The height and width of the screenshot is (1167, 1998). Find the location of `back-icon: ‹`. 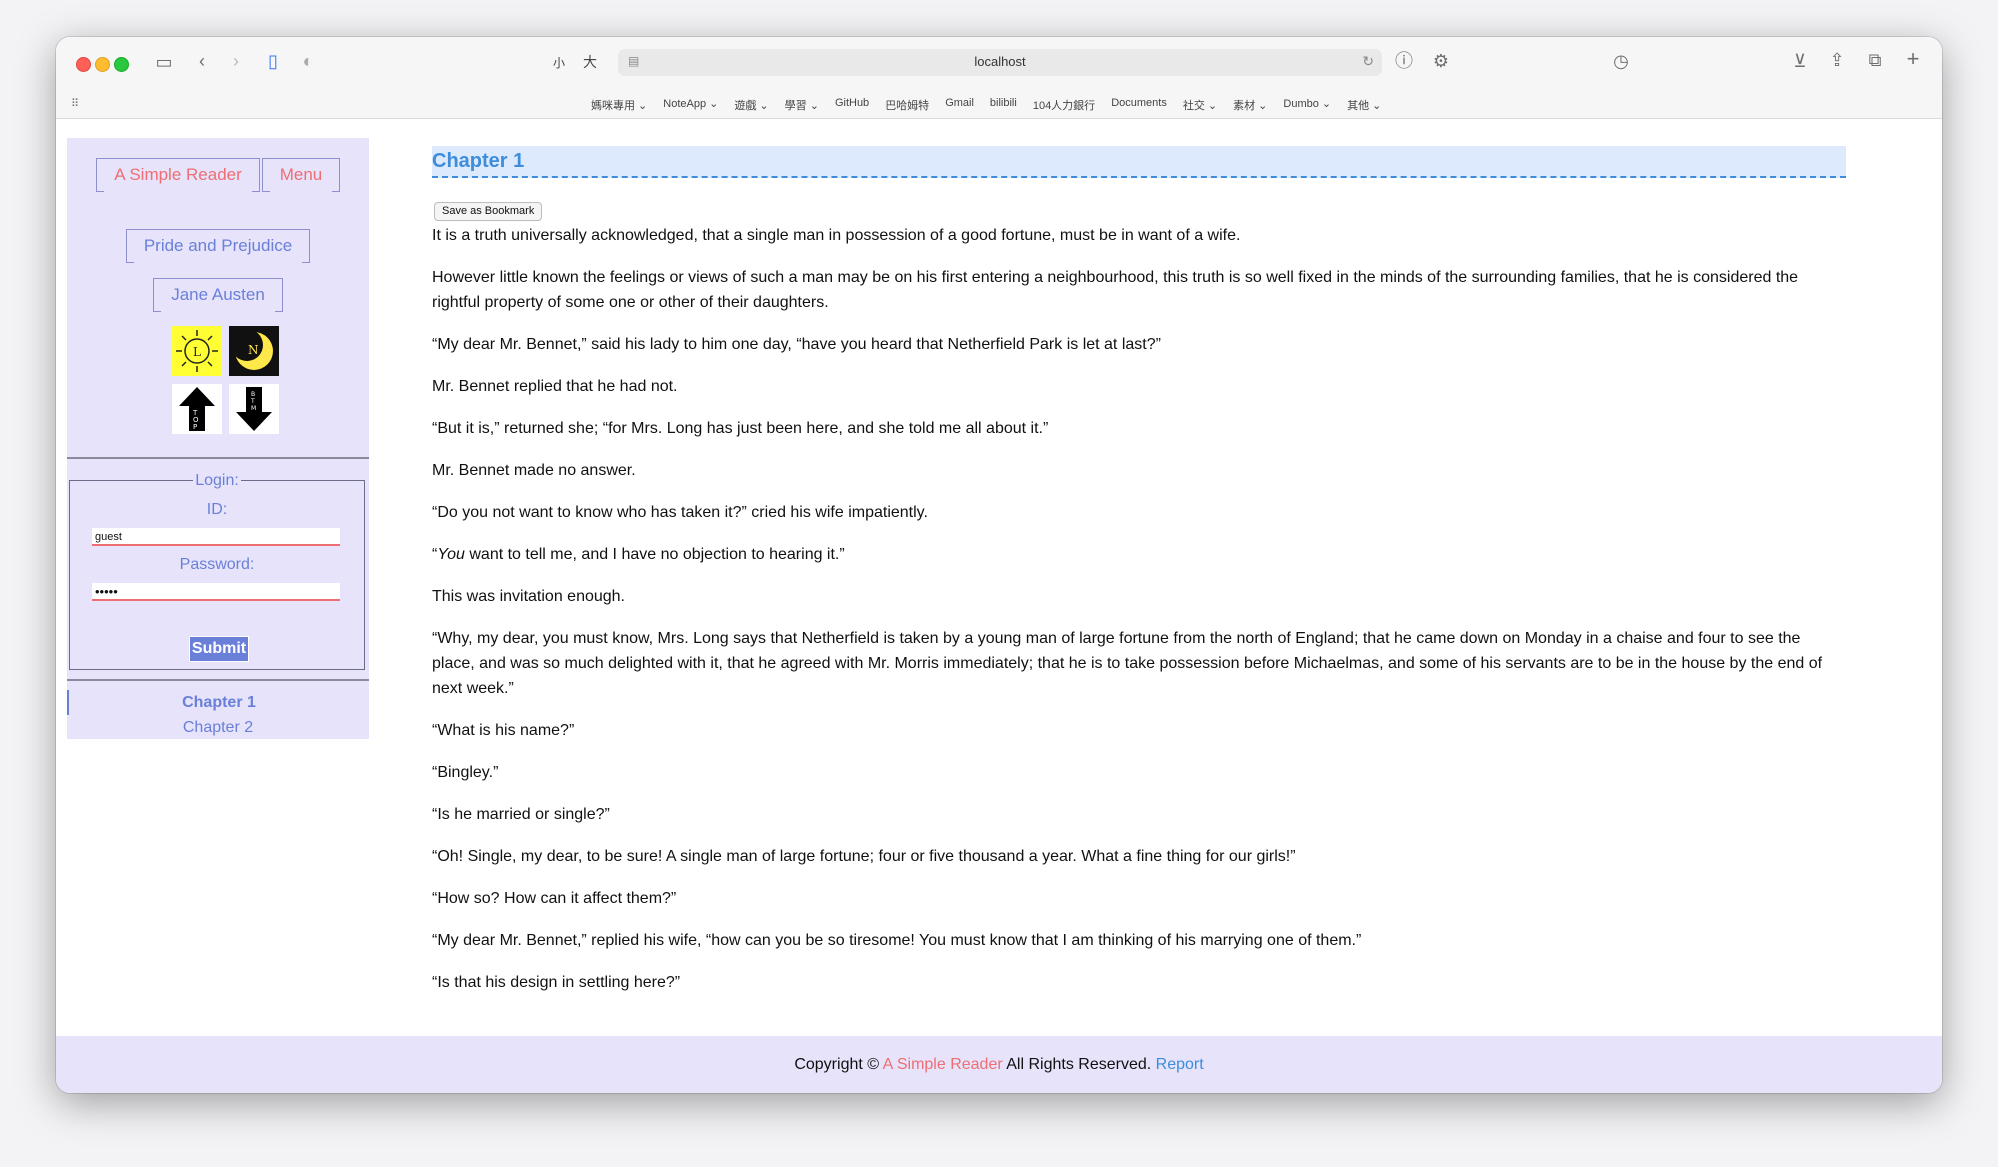

back-icon: ‹ is located at coordinates (202, 61).